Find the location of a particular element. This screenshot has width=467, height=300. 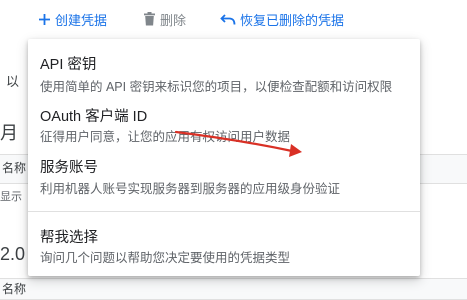

restore-deleted-credentials-button: 恢复已删除的凭据 is located at coordinates (282, 19).